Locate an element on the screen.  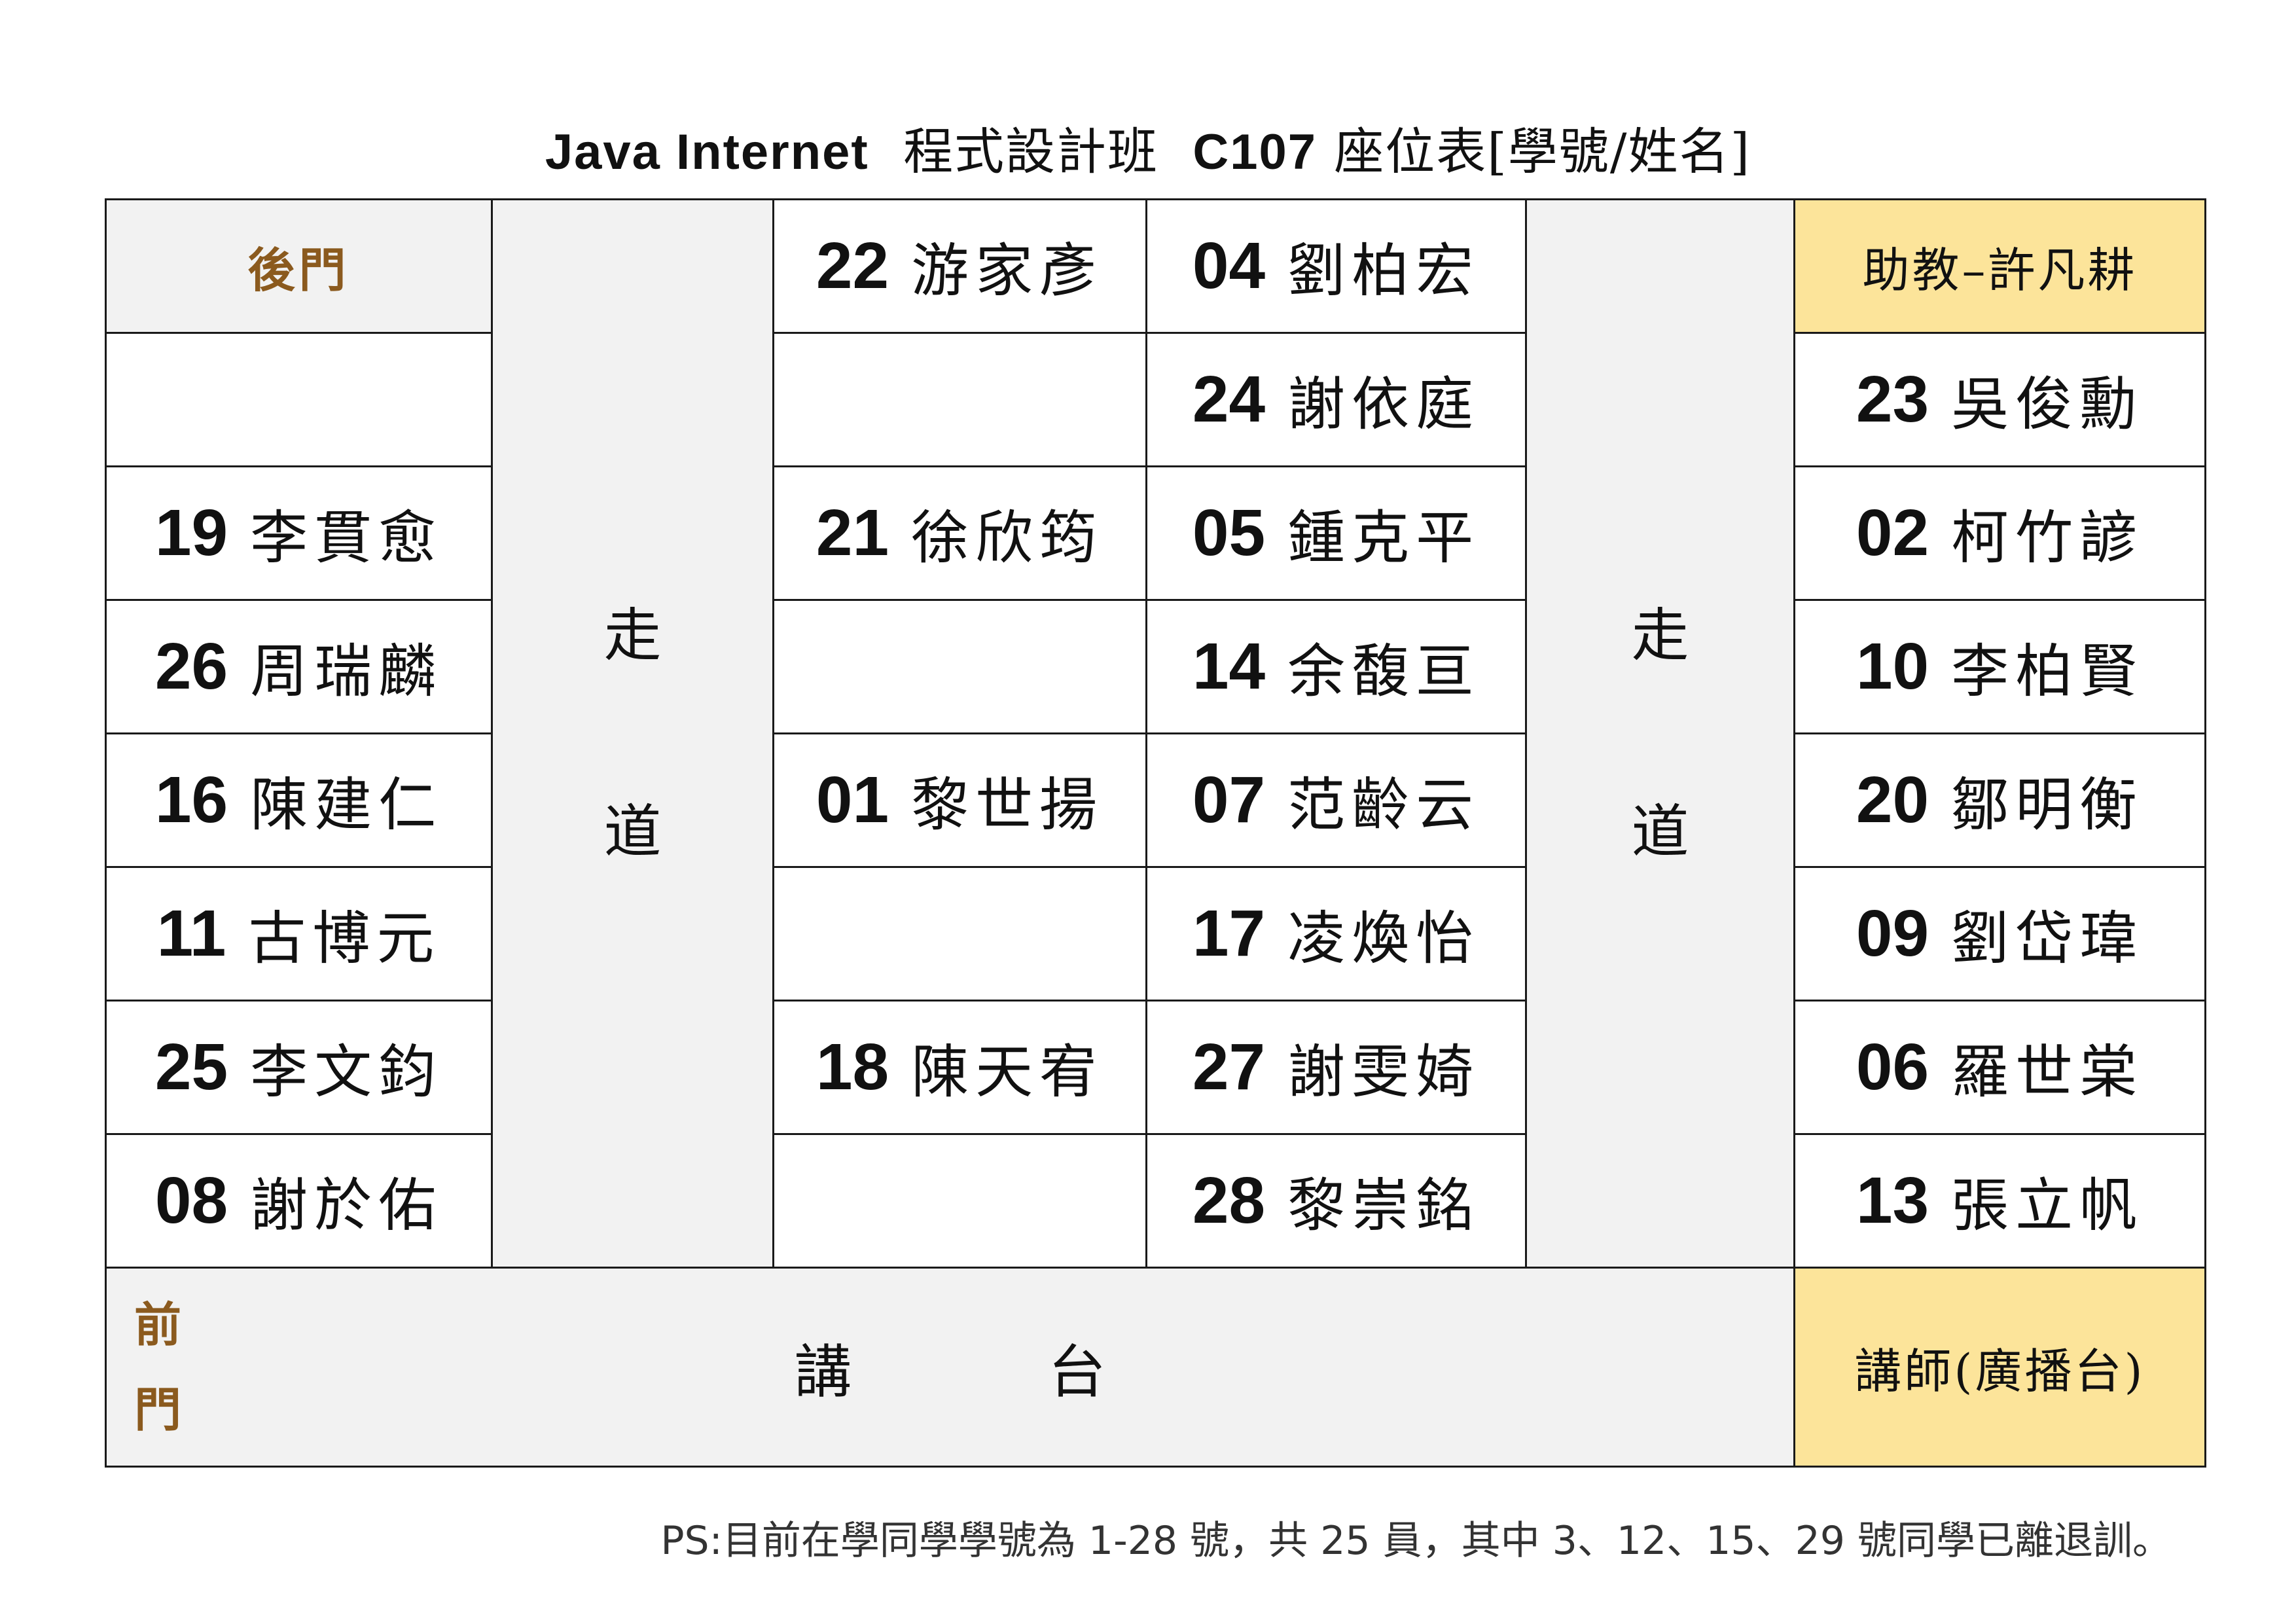
right-aisle: 走 道 is located at coordinates (1660, 733).